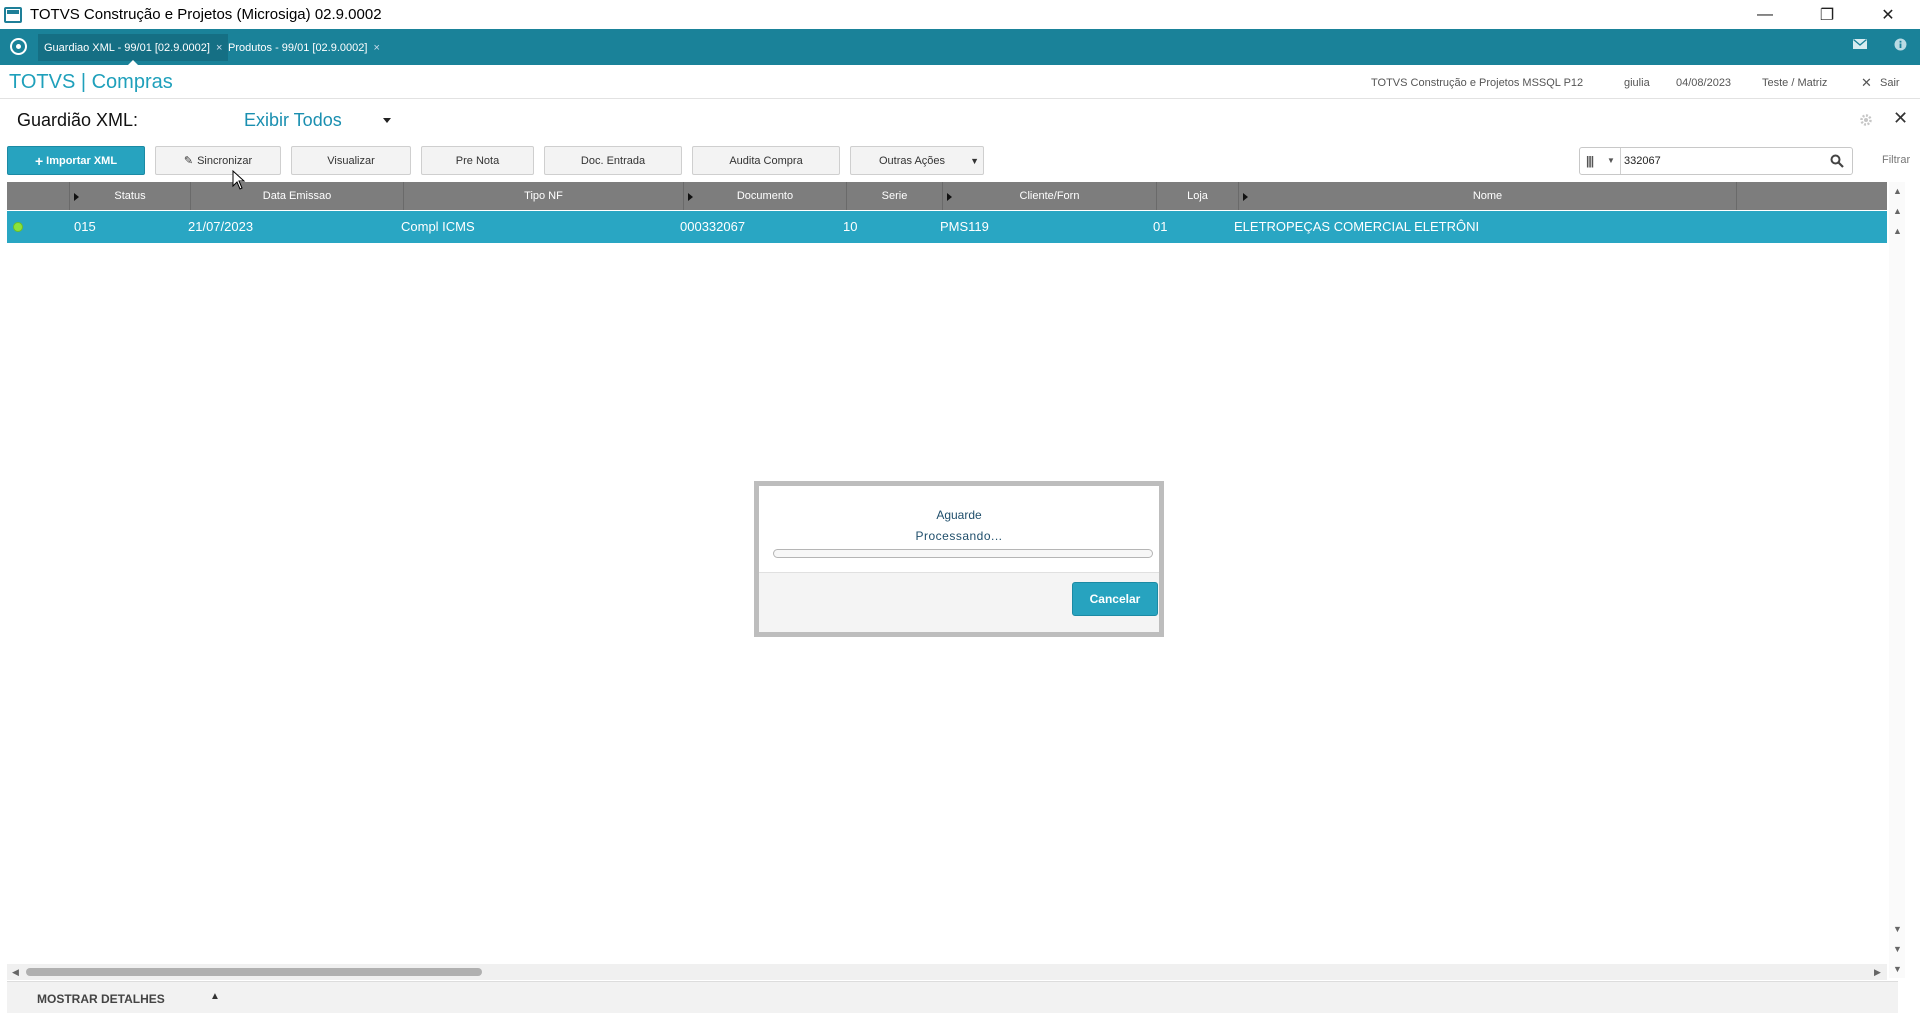  What do you see at coordinates (1050, 196) in the screenshot?
I see `column-header-cliente-forn: Cliente/Forn` at bounding box center [1050, 196].